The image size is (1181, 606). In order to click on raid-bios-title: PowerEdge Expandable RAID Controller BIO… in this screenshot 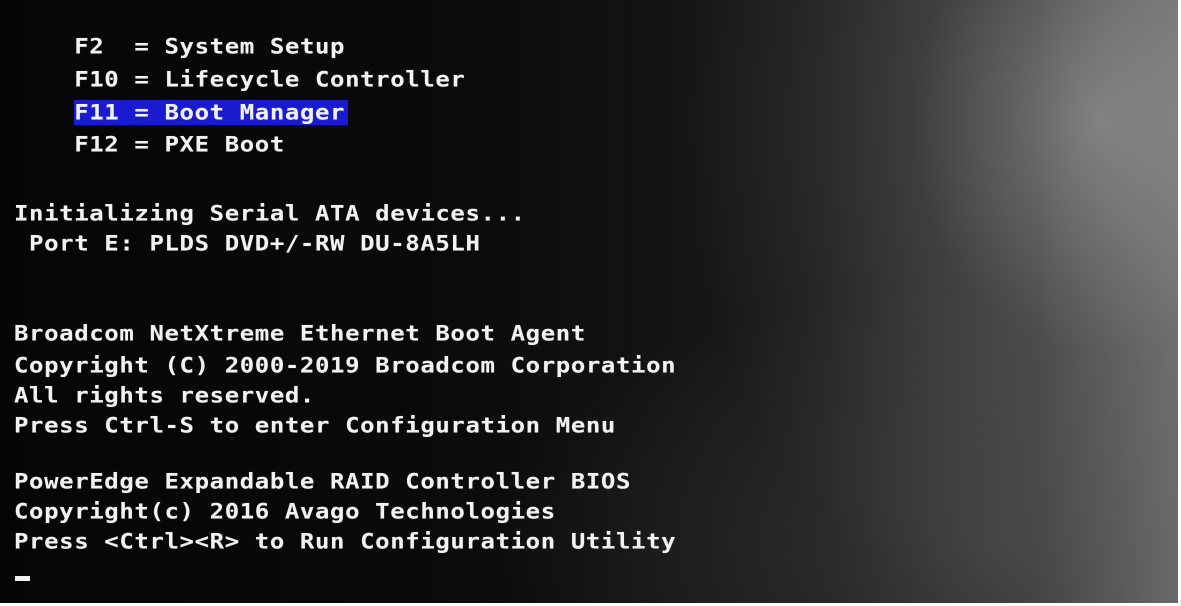, I will do `click(323, 481)`.